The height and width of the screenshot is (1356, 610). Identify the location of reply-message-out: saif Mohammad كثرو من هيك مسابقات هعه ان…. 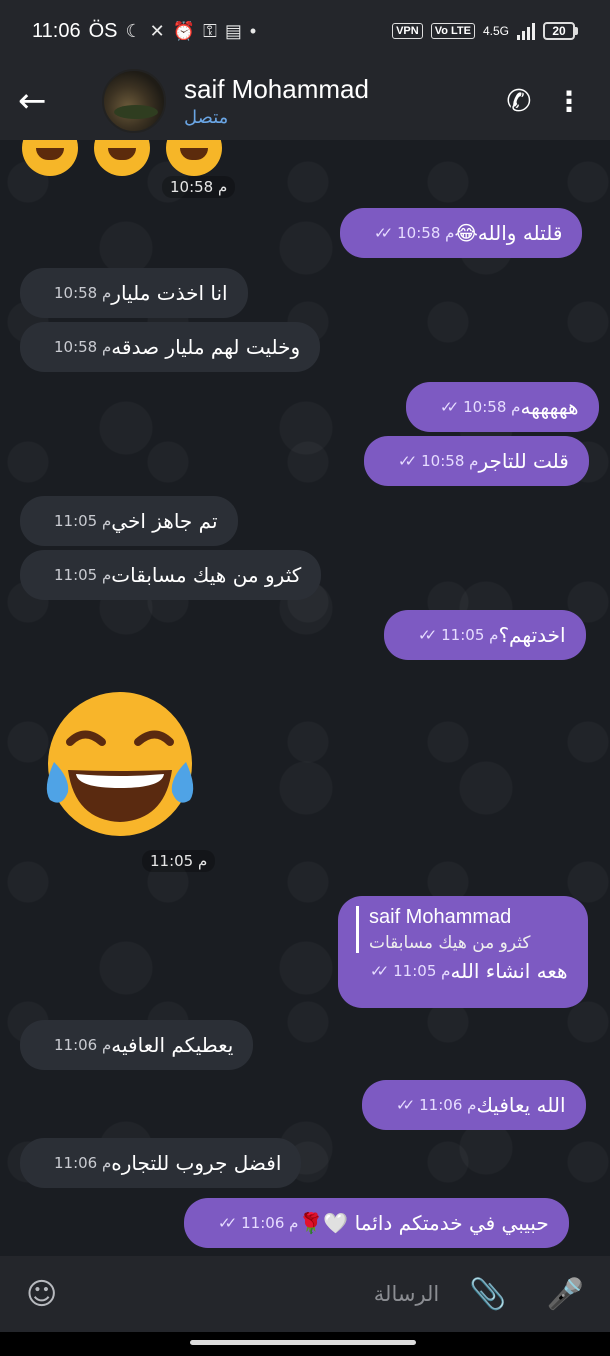
(463, 952).